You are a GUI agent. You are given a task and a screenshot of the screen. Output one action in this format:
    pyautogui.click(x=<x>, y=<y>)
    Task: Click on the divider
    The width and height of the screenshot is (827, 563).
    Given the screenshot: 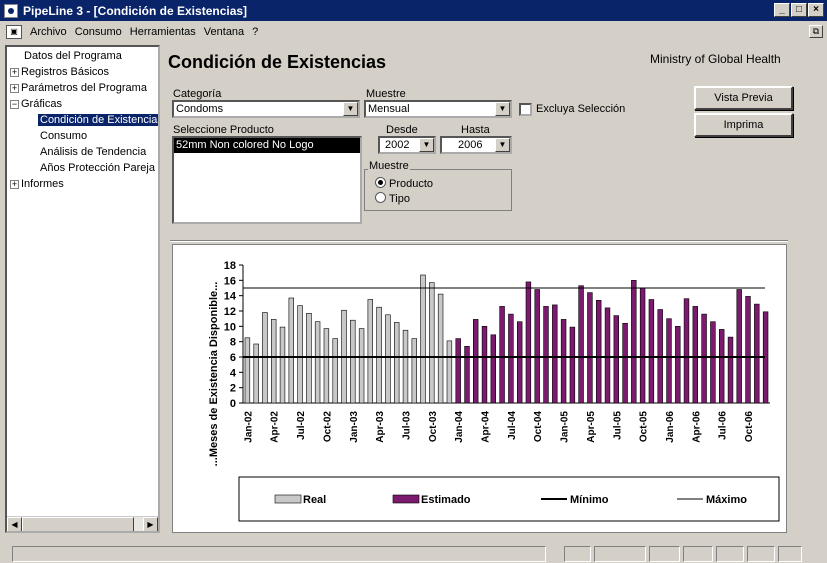 What is the action you would take?
    pyautogui.click(x=479, y=241)
    